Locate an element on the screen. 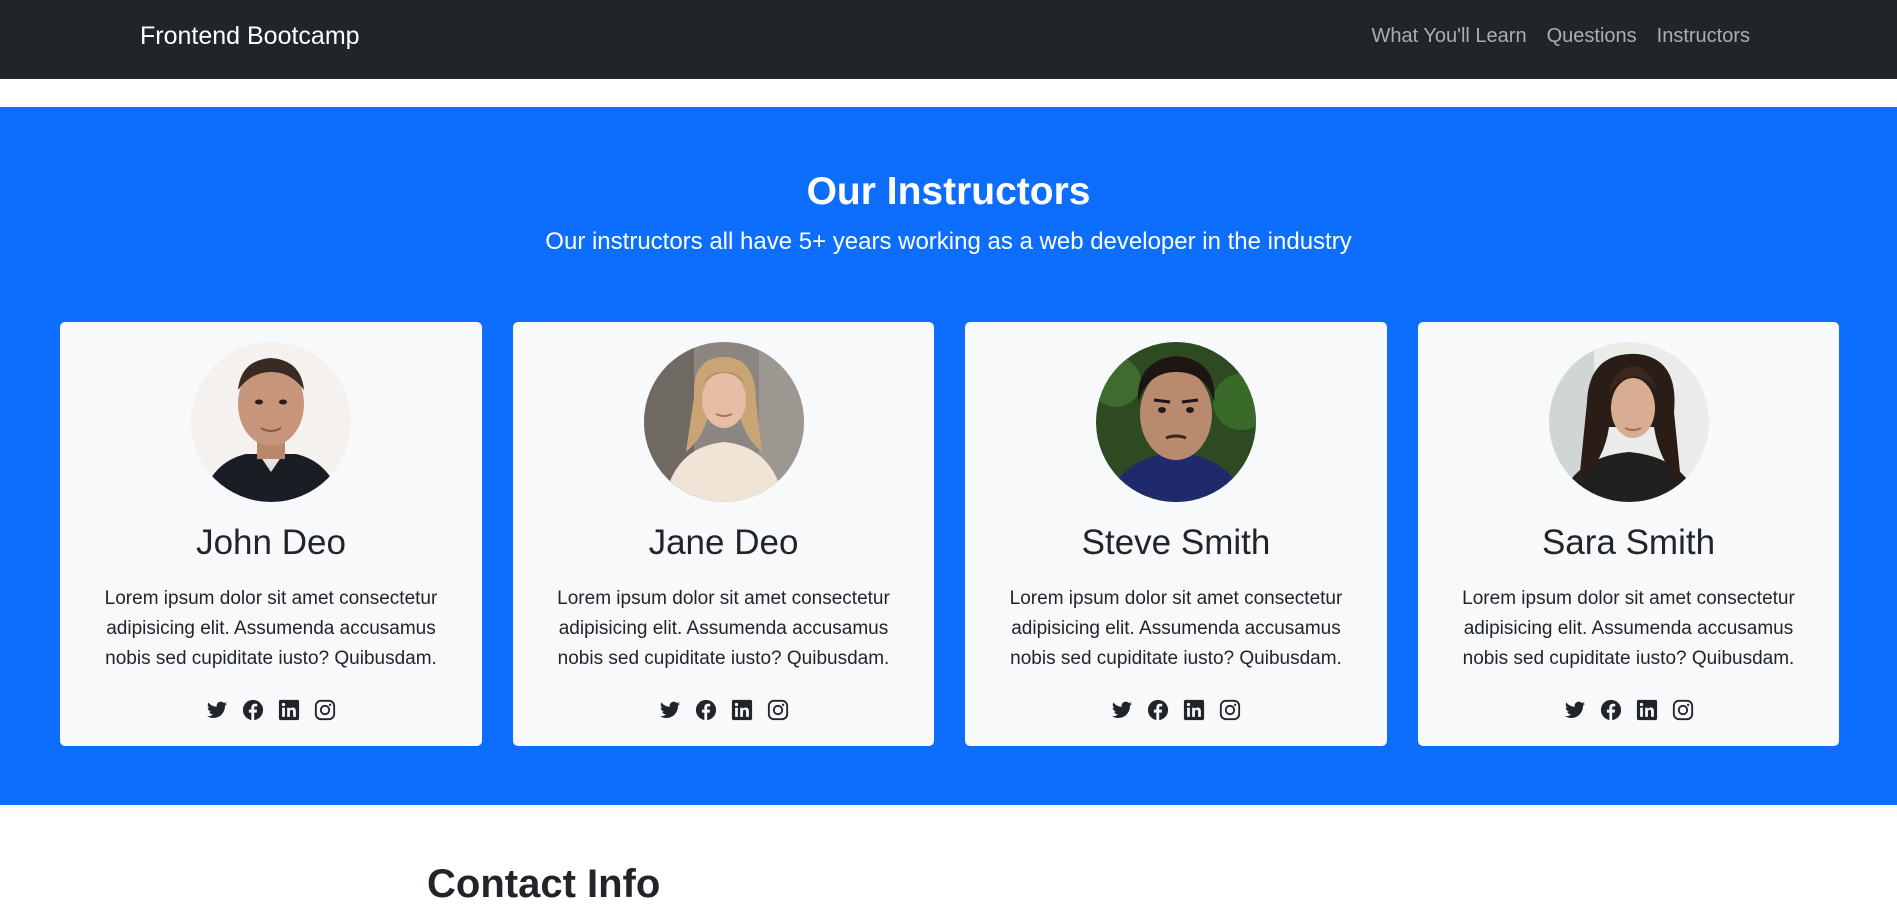 The width and height of the screenshot is (1897, 908). avatar-sara-image is located at coordinates (1628, 422).